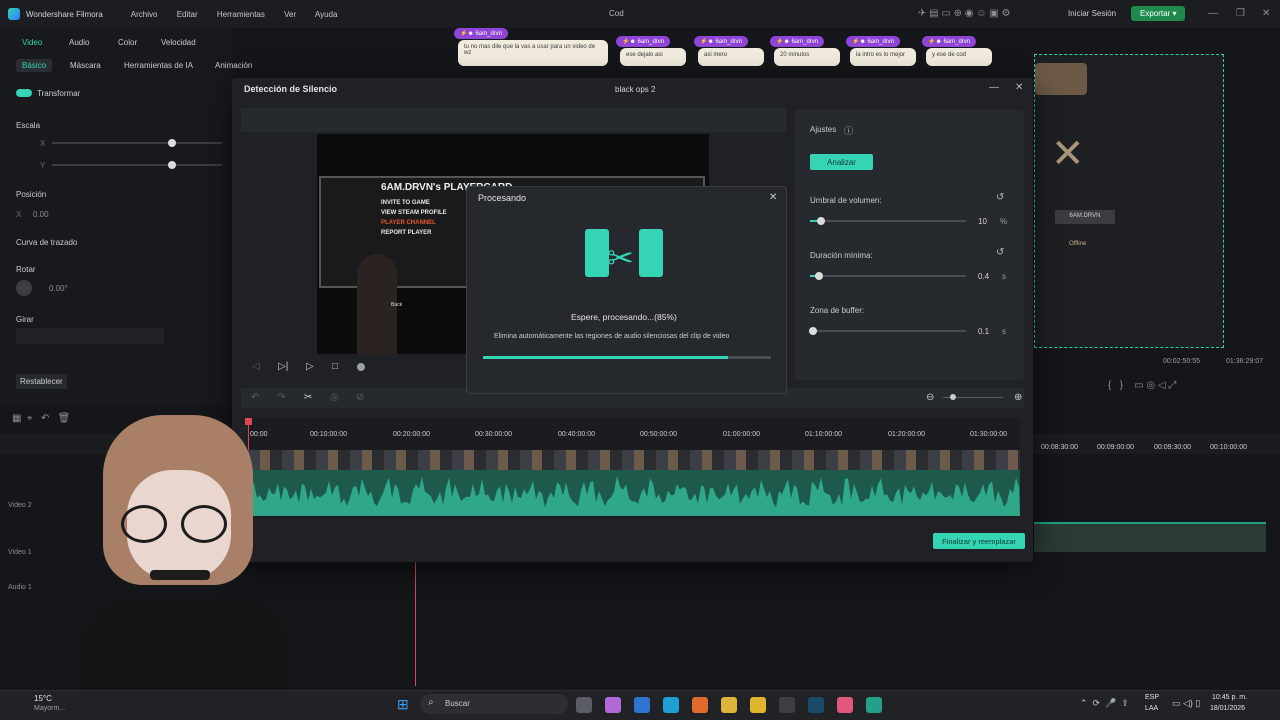 This screenshot has height=720, width=1280. What do you see at coordinates (1151, 708) in the screenshot?
I see `language-region: LAA` at bounding box center [1151, 708].